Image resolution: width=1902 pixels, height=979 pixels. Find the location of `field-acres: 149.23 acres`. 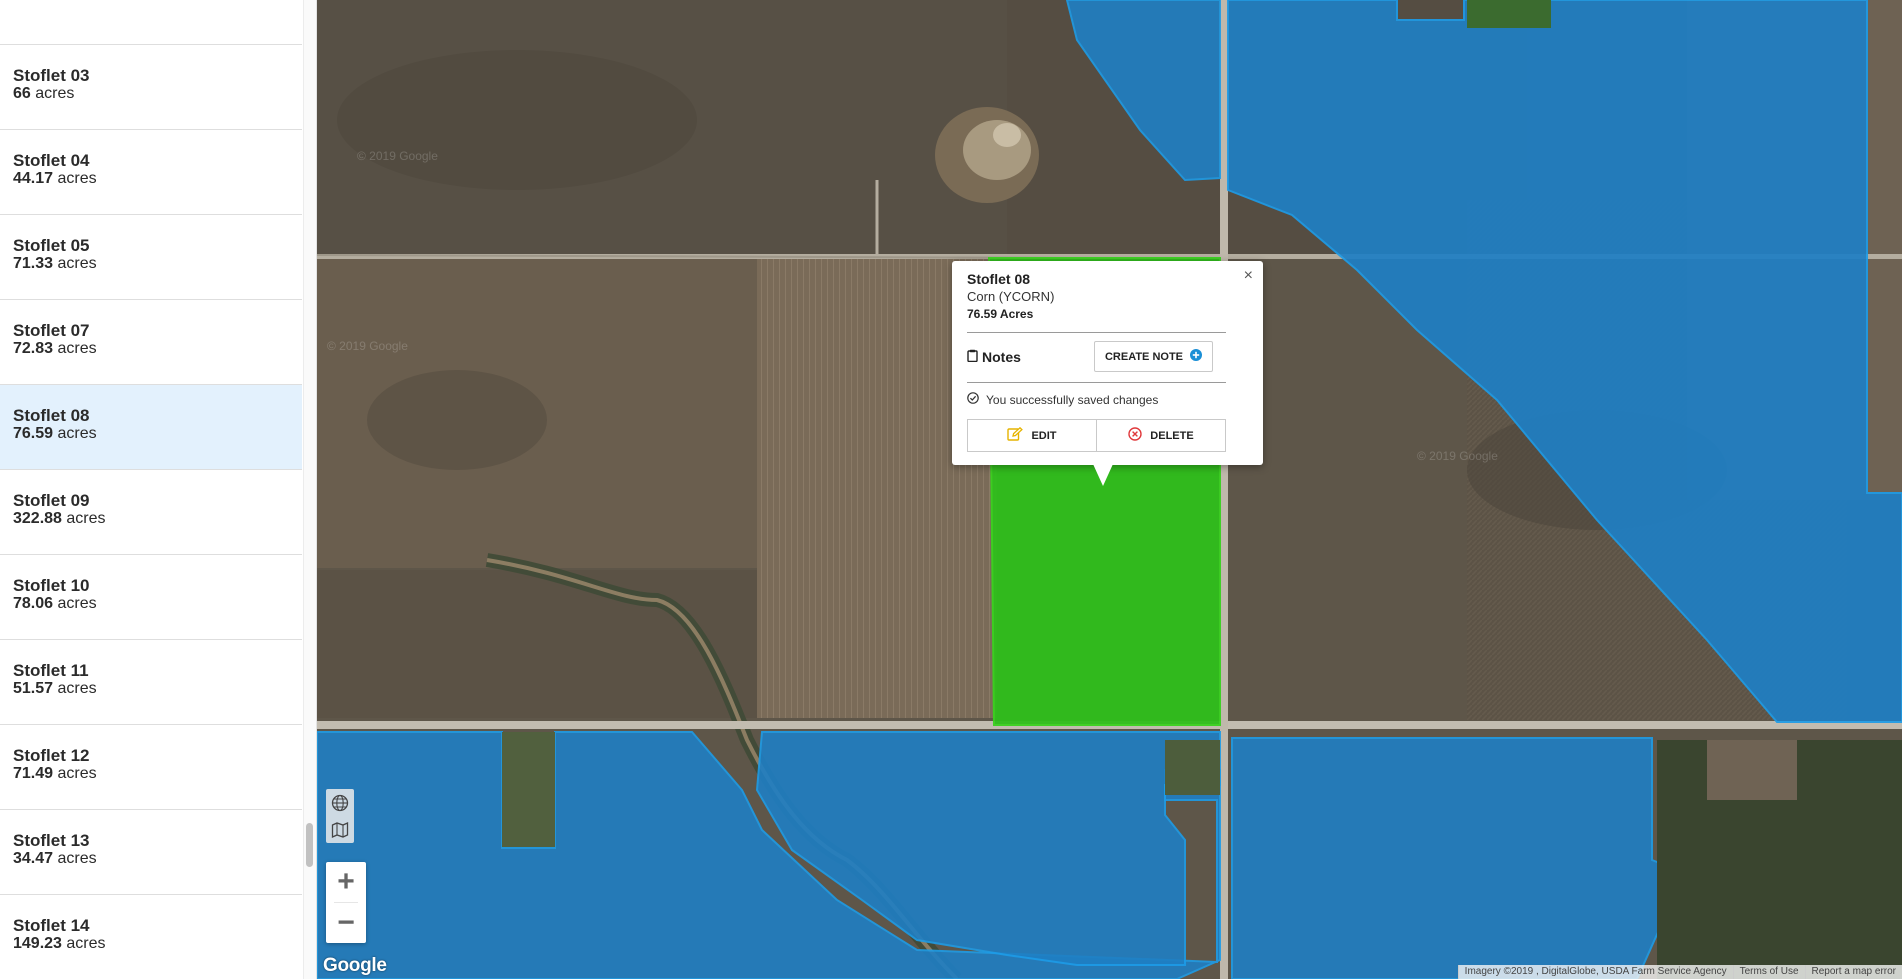

field-acres: 149.23 acres is located at coordinates (157, 944).